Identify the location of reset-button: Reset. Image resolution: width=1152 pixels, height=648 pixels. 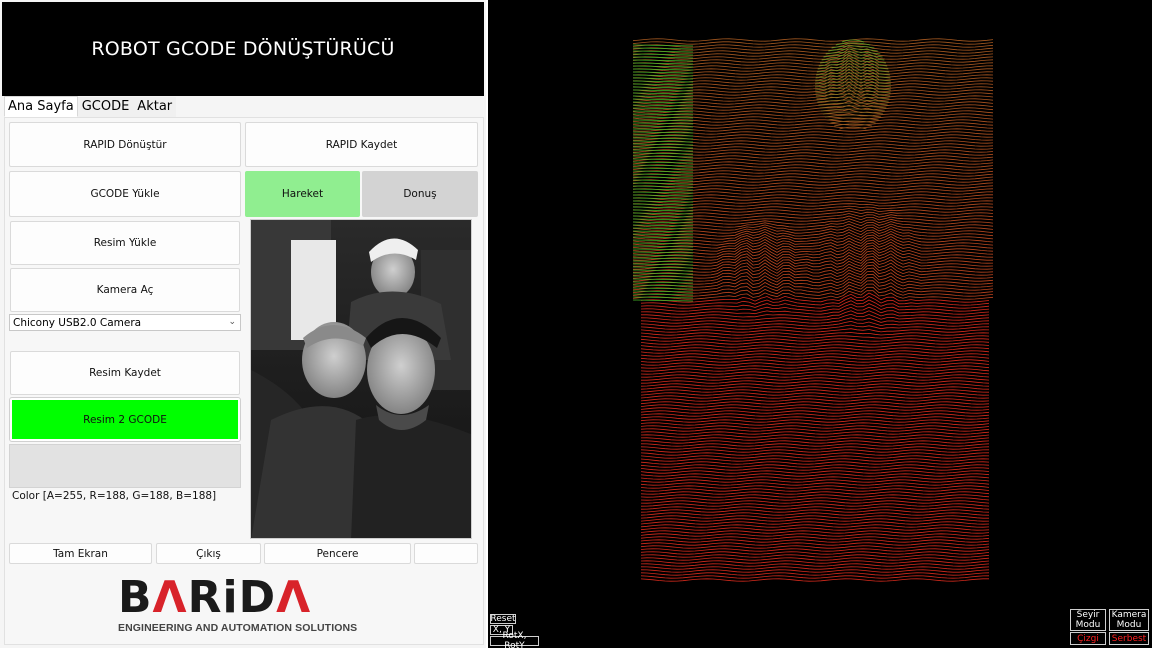
(503, 619).